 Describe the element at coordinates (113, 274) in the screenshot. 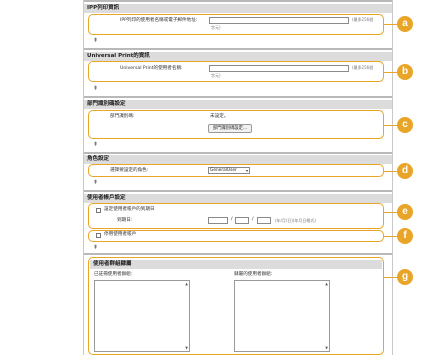

I see `registered-groups-label: 已註冊使用者群組:` at that location.